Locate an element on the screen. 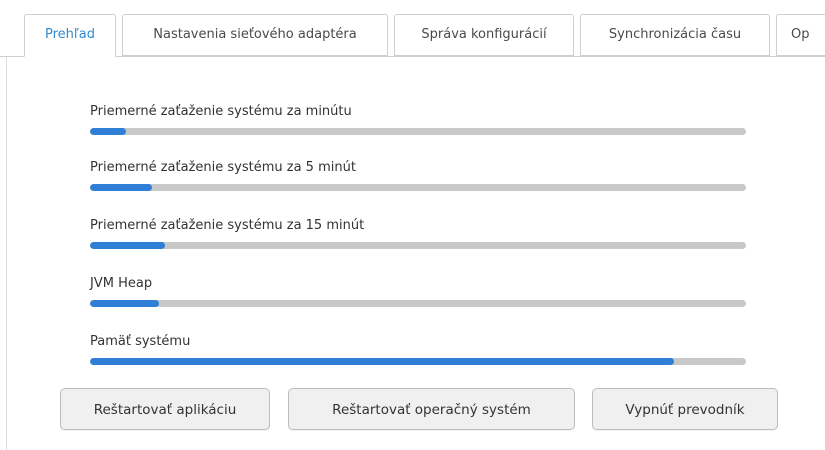 Image resolution: width=825 pixels, height=450 pixels. metric-load-15min: Priemerné zaťaženie systému za 15 minút is located at coordinates (418, 233).